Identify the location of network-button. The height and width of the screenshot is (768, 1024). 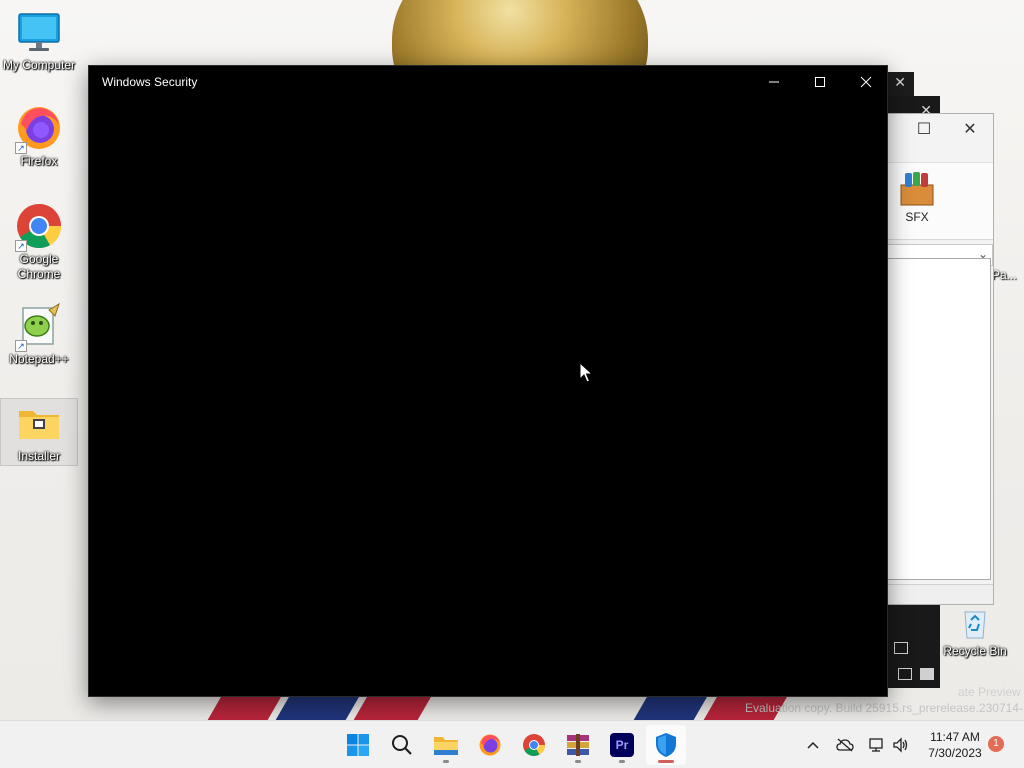
(877, 744).